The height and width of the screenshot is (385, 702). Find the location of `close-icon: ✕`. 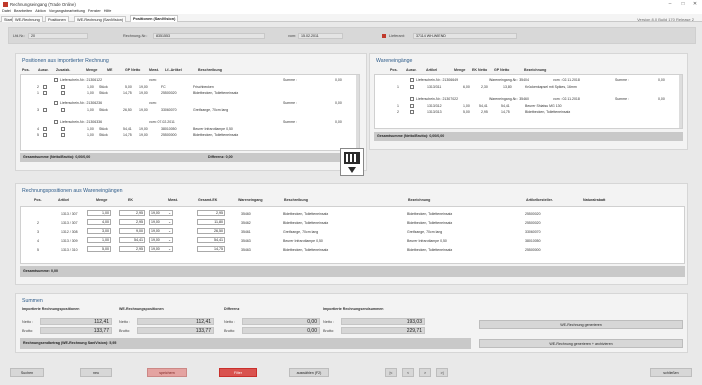

close-icon: ✕ is located at coordinates (695, 4).